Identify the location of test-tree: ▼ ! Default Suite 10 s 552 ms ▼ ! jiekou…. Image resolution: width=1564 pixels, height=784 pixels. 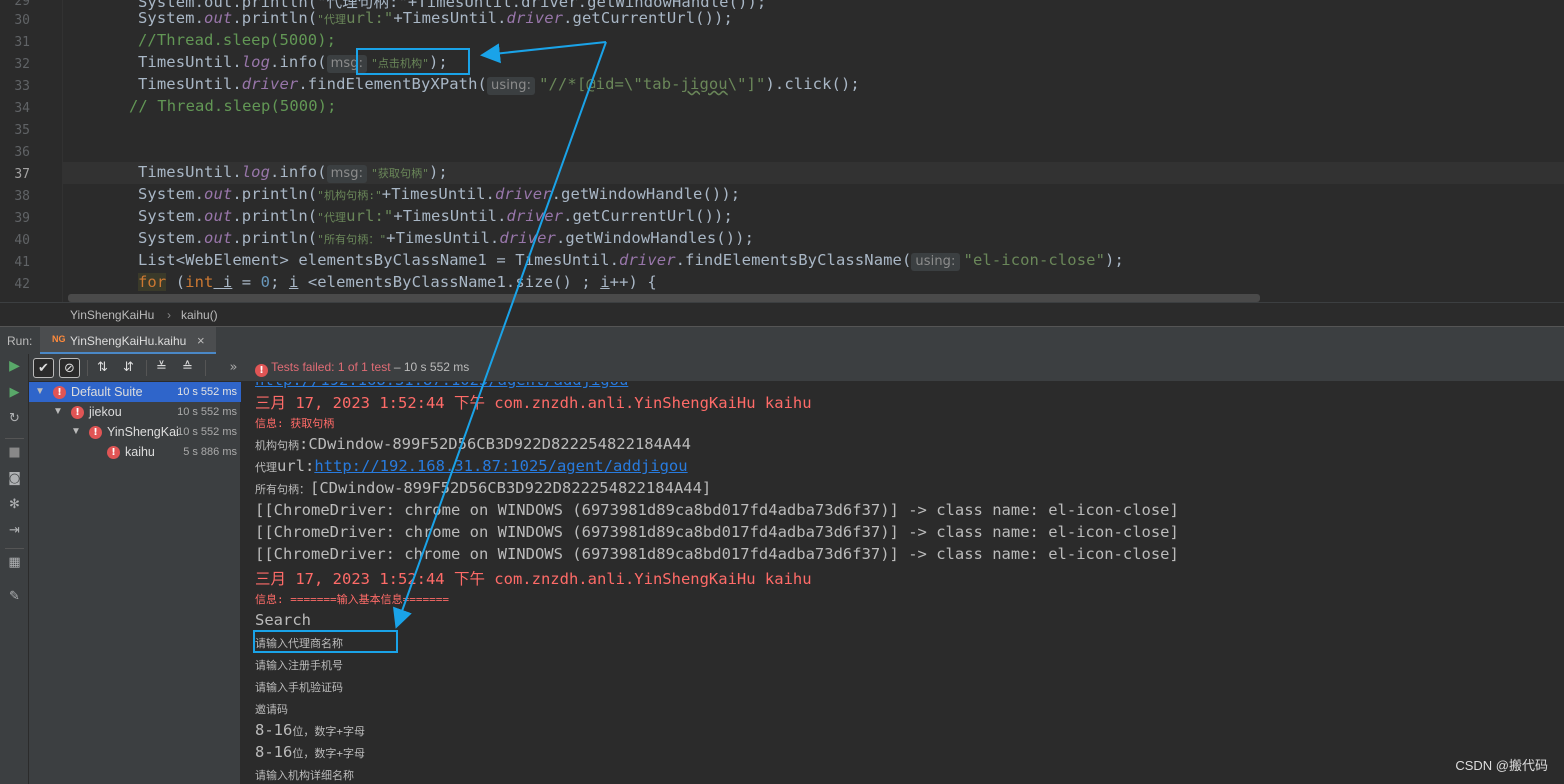
(135, 583).